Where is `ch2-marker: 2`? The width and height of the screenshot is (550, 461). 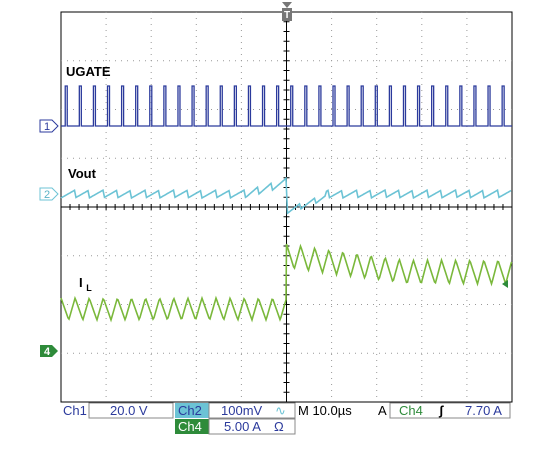 ch2-marker: 2 is located at coordinates (49, 194).